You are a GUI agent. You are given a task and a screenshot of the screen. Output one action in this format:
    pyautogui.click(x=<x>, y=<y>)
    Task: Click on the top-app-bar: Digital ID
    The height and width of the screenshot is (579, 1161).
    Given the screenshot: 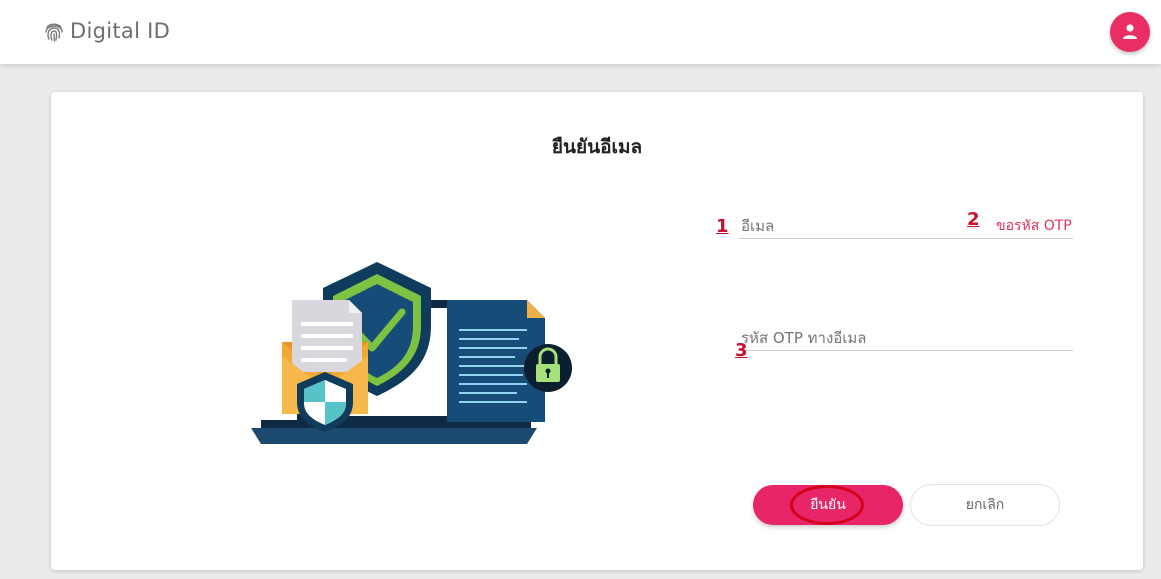 What is the action you would take?
    pyautogui.click(x=580, y=32)
    